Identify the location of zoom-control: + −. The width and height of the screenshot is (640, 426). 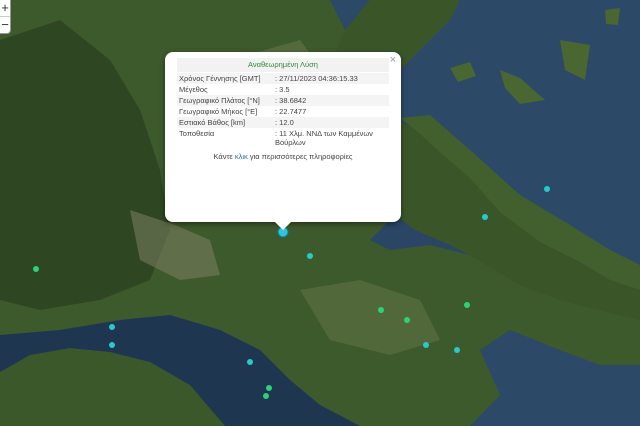
(5, 17).